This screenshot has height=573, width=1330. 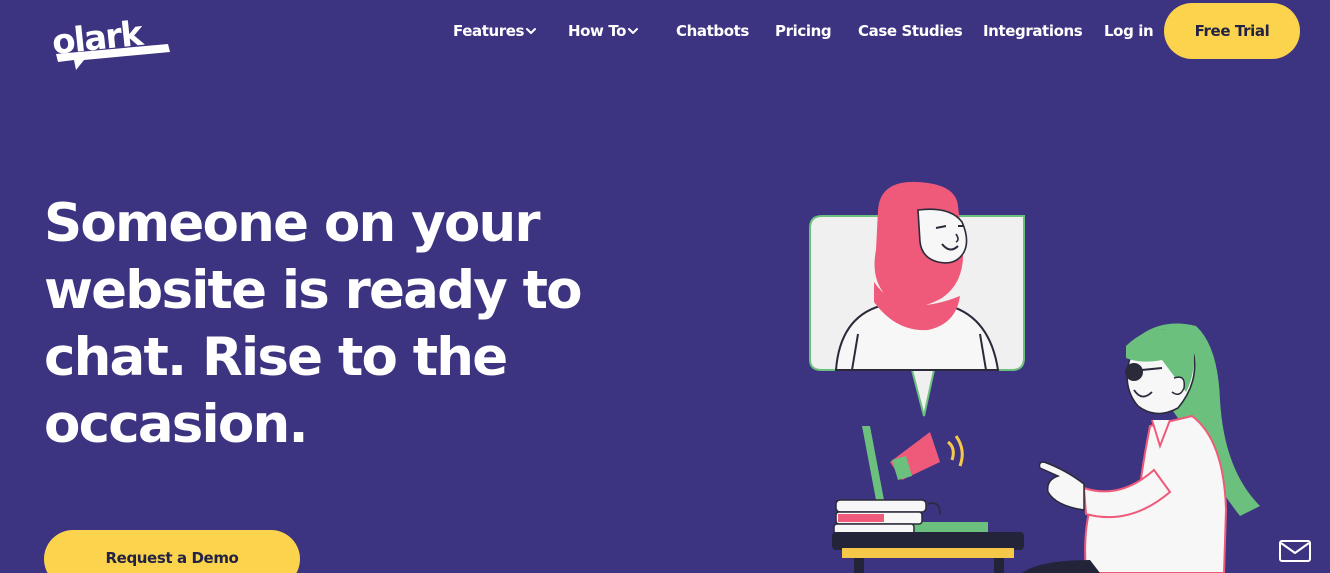 What do you see at coordinates (1295, 551) in the screenshot?
I see `mail-icon` at bounding box center [1295, 551].